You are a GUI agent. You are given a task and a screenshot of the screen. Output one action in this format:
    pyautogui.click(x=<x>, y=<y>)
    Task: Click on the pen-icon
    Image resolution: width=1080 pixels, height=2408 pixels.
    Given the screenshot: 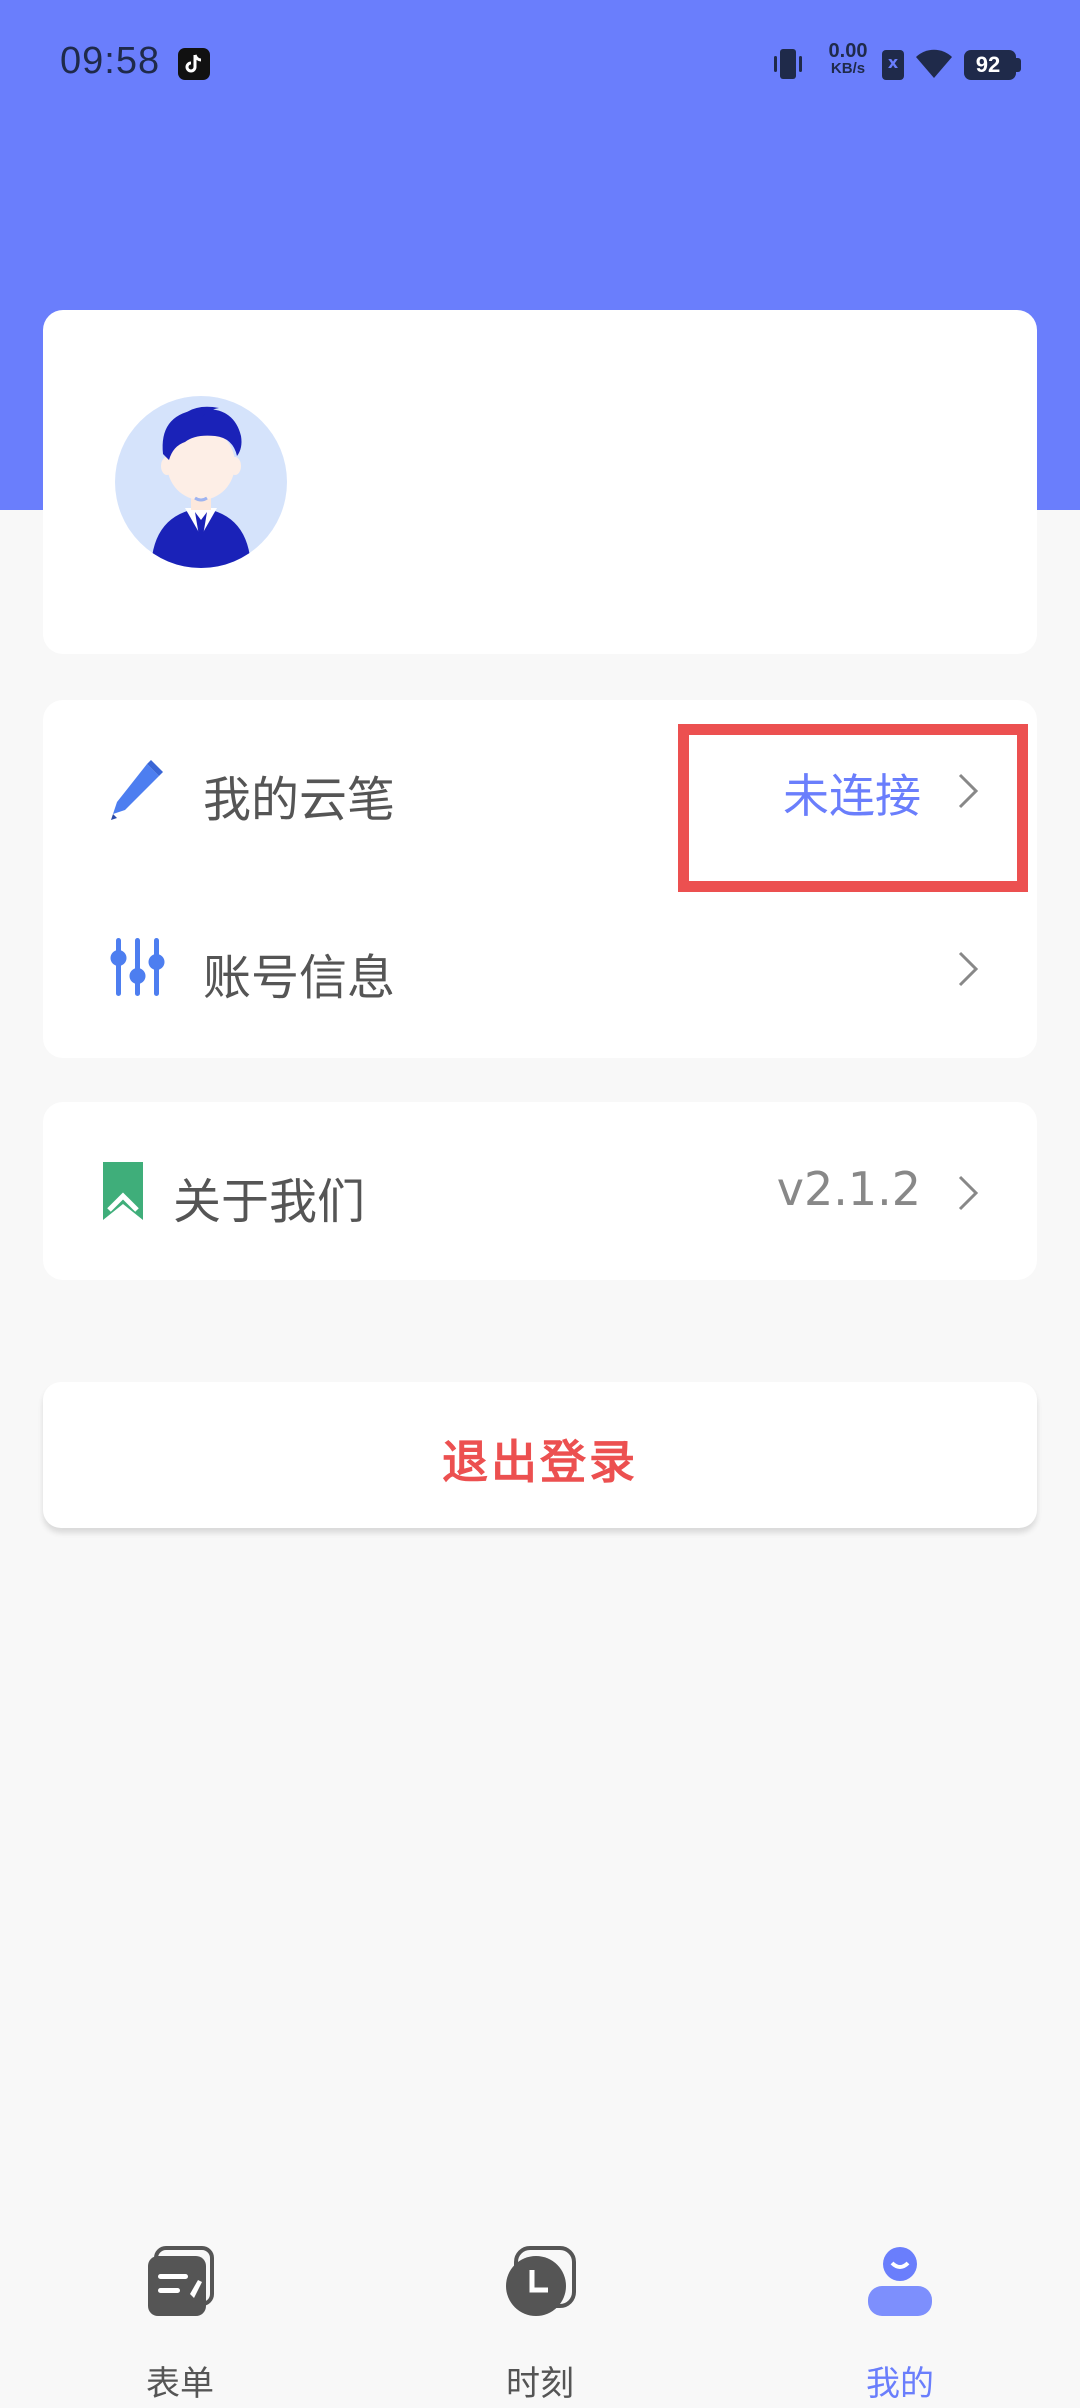 What is the action you would take?
    pyautogui.click(x=137, y=790)
    